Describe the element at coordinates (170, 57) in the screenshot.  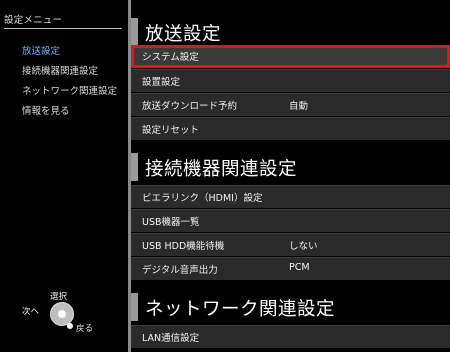
I see `row-label: システム設定` at that location.